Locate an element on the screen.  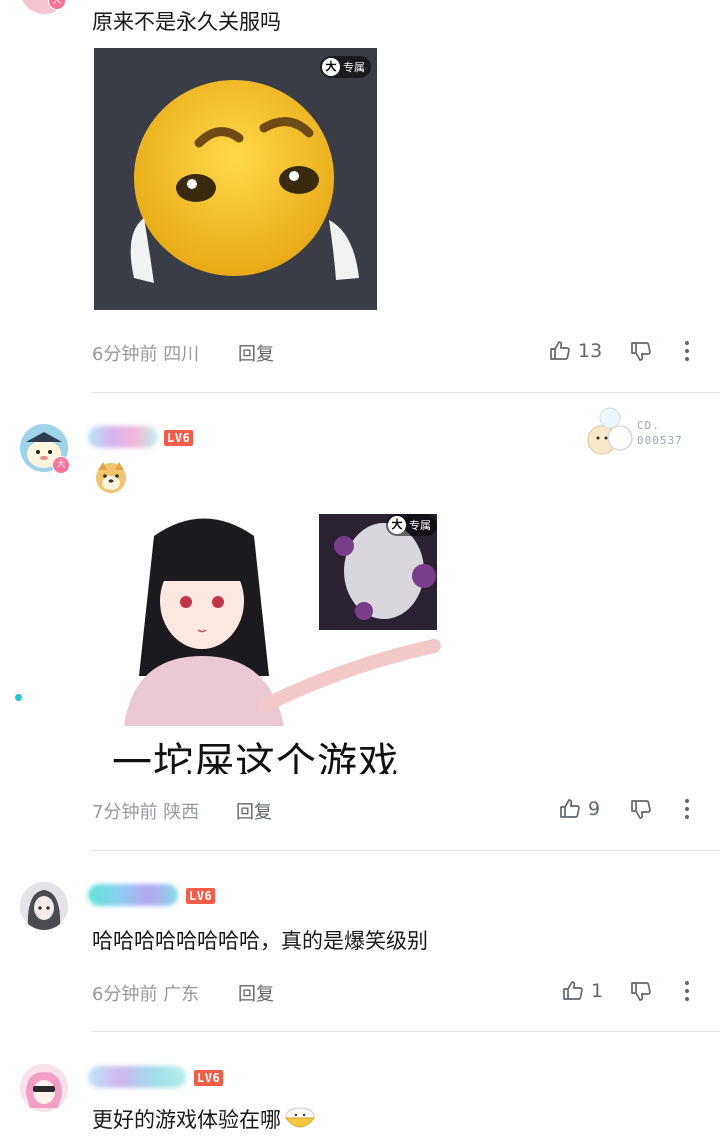
sticker-emoji-image is located at coordinates (244, 181).